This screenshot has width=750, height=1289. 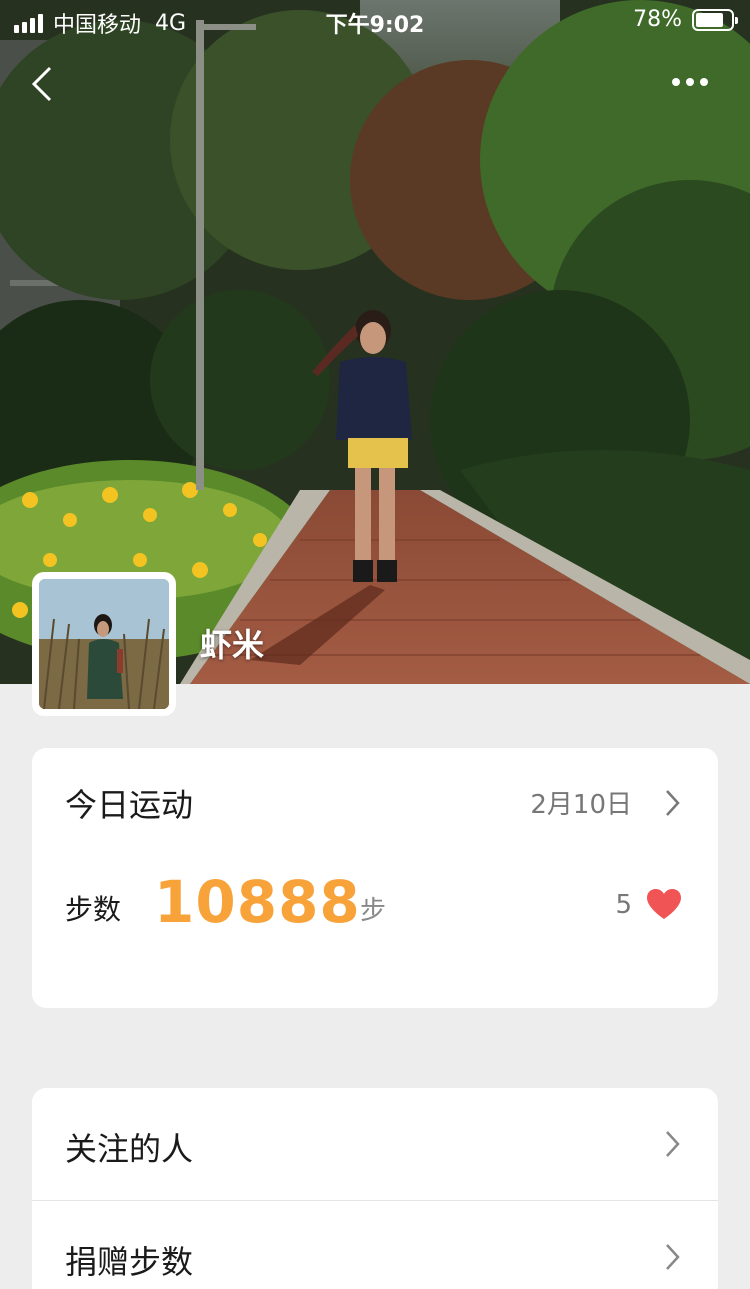 What do you see at coordinates (375, 1245) in the screenshot?
I see `list-item-donate-steps: 捐赠步数` at bounding box center [375, 1245].